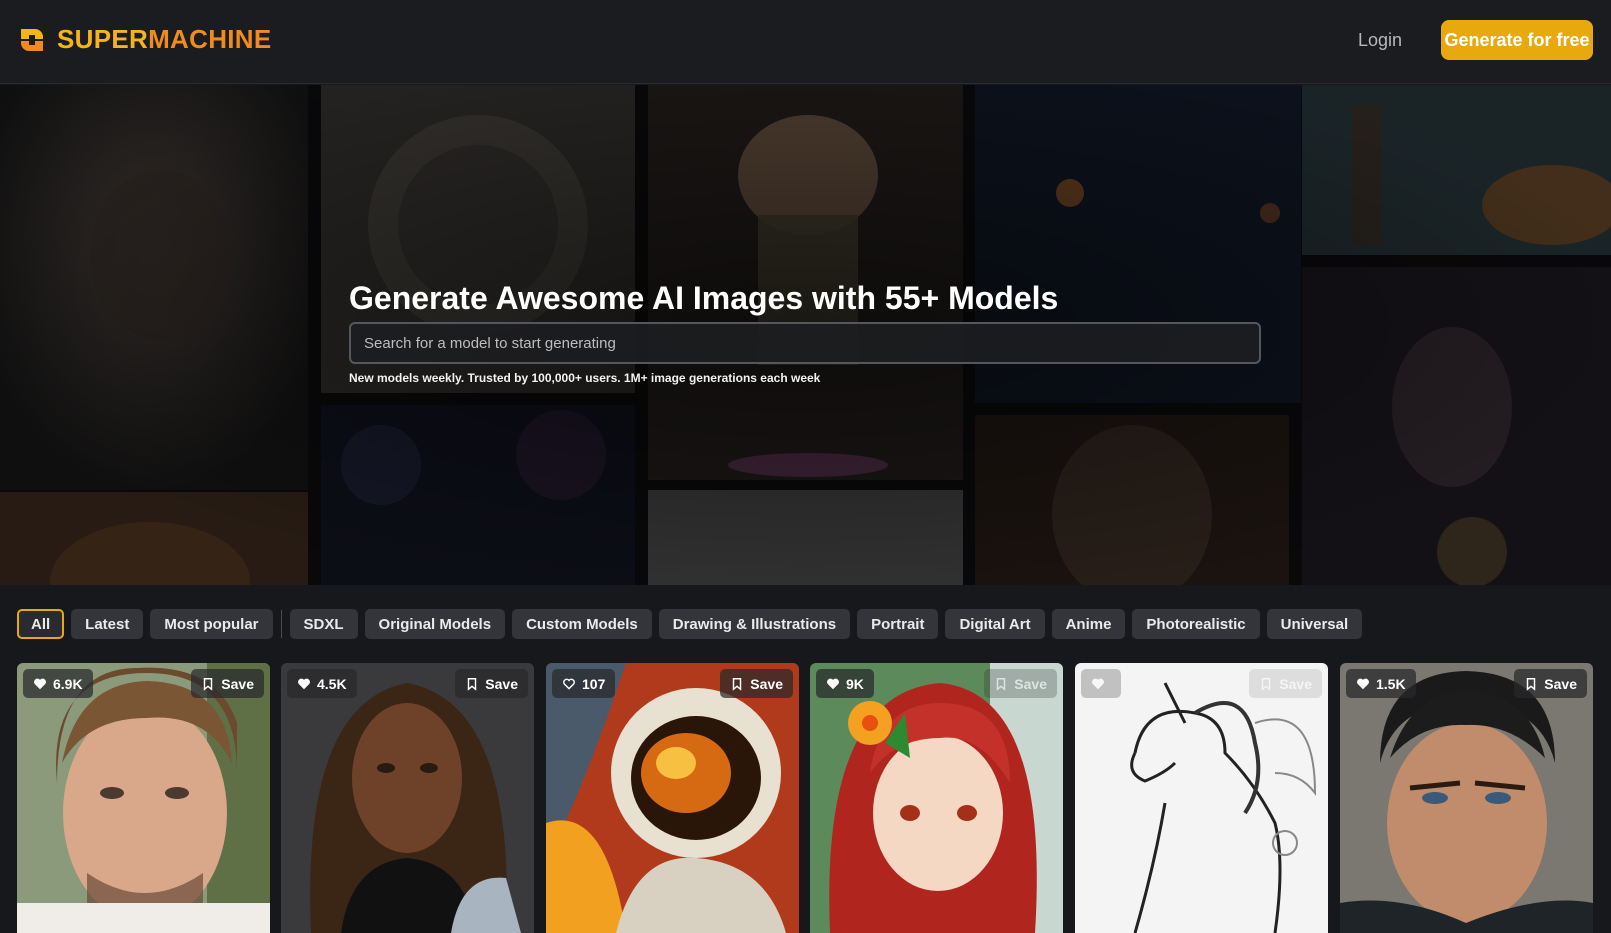  I want to click on card-image-woman-portrait, so click(407, 798).